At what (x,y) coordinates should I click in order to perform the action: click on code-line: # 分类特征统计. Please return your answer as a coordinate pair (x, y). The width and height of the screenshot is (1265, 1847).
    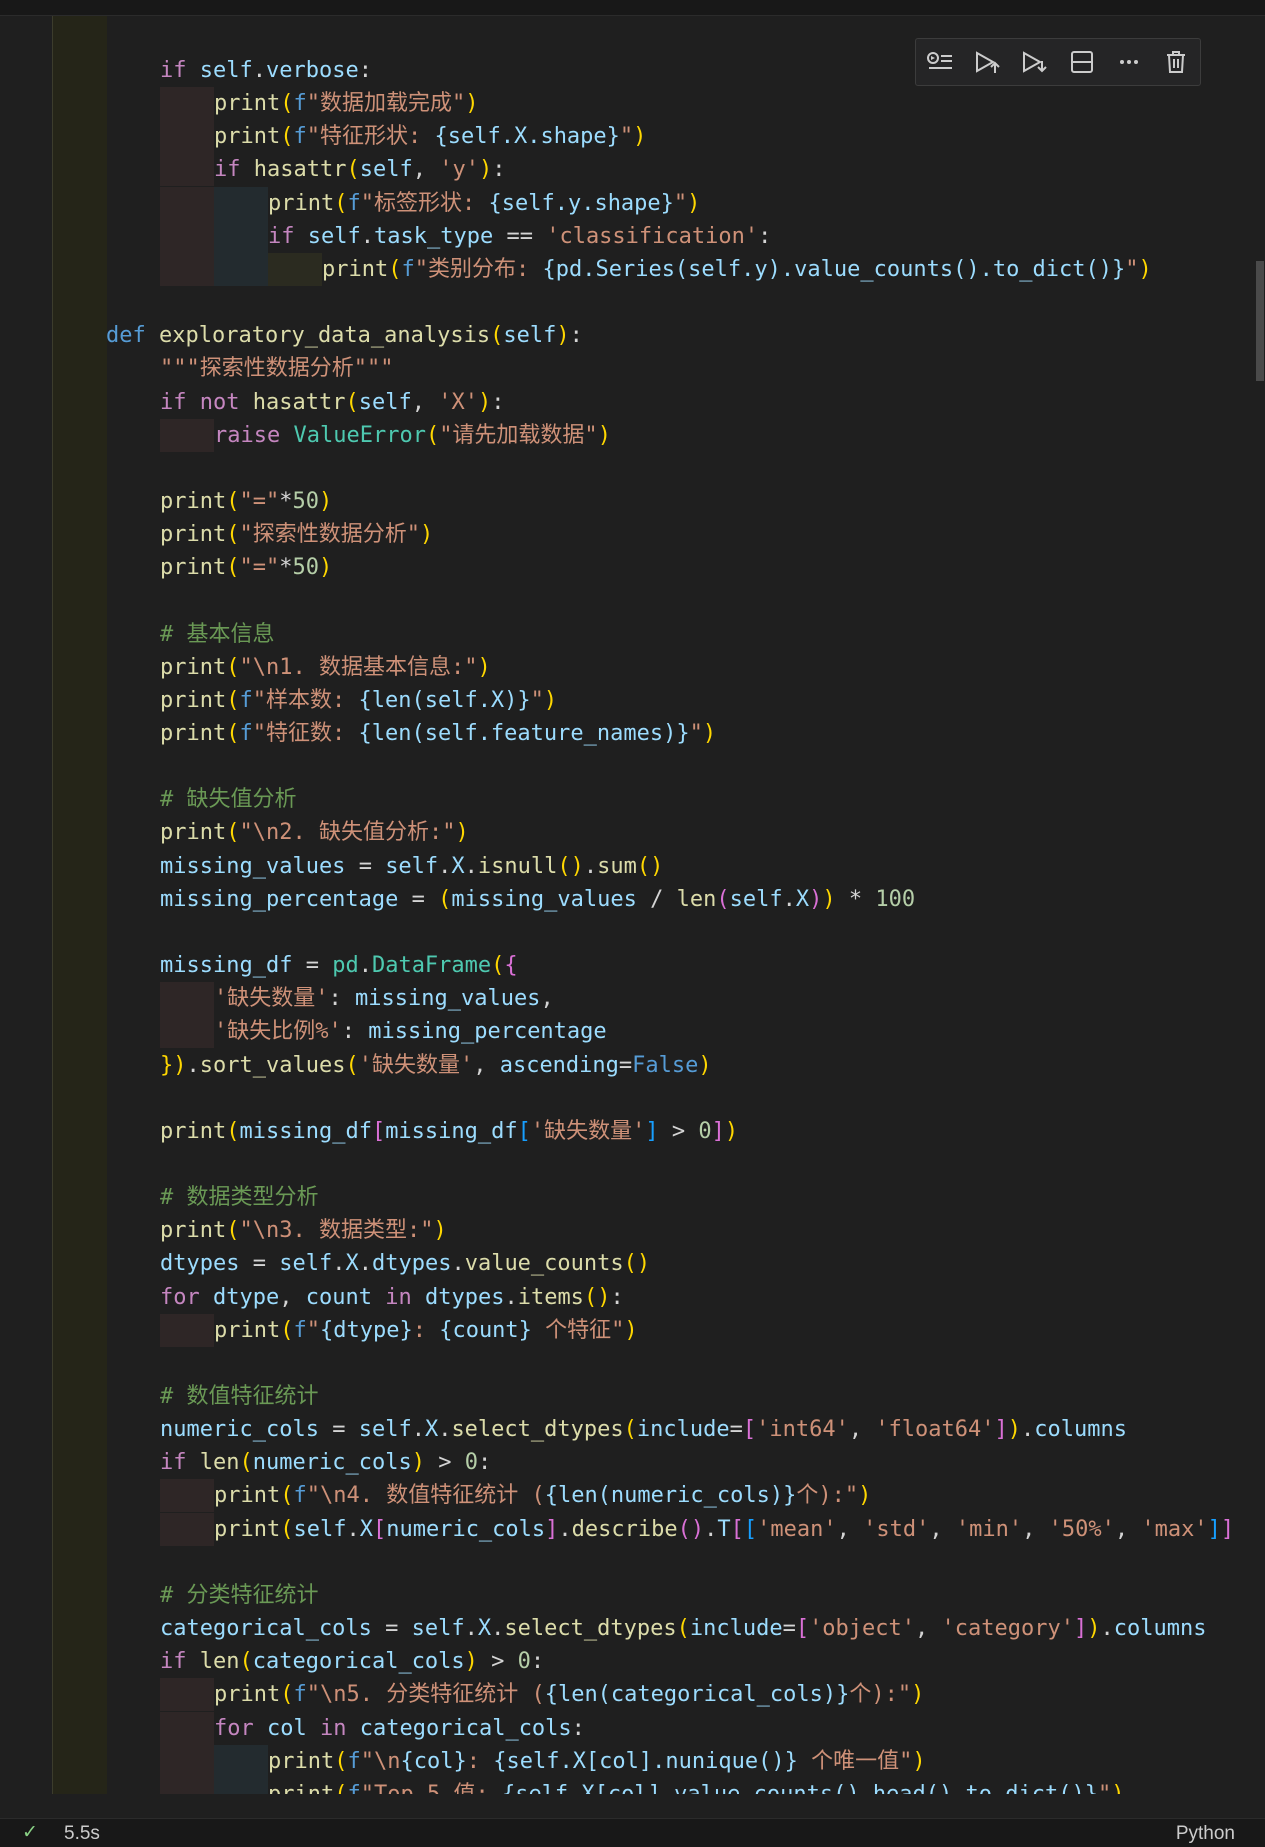
    Looking at the image, I should click on (239, 1595).